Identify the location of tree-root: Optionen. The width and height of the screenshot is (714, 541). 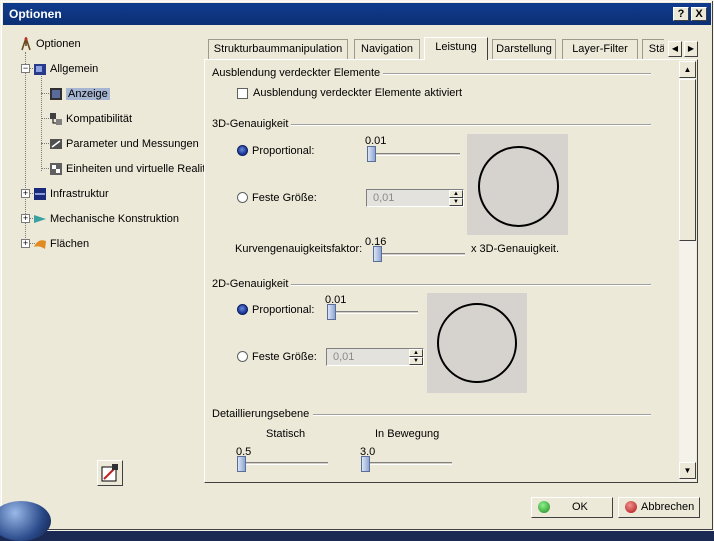
(50, 44).